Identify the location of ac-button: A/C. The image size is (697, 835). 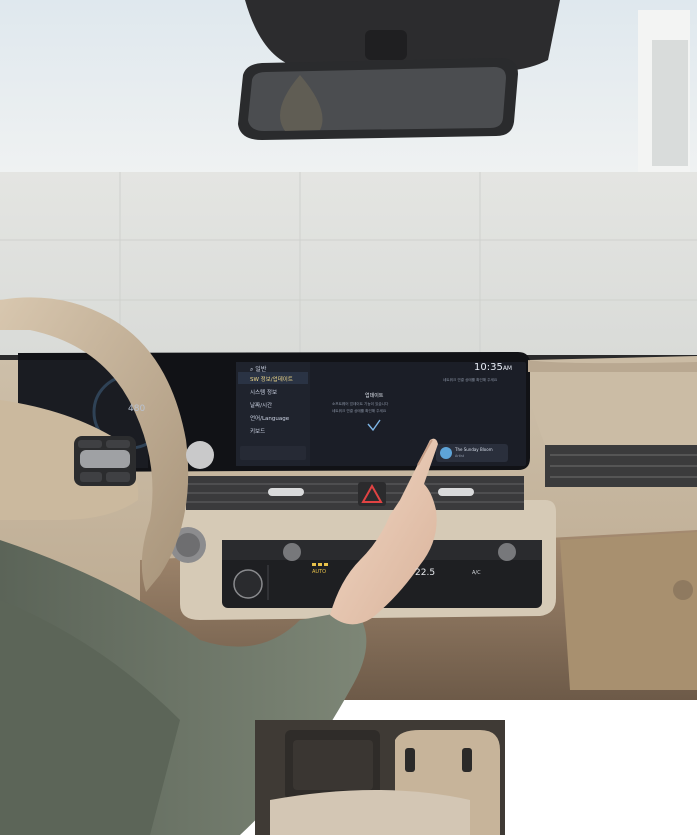
(476, 573).